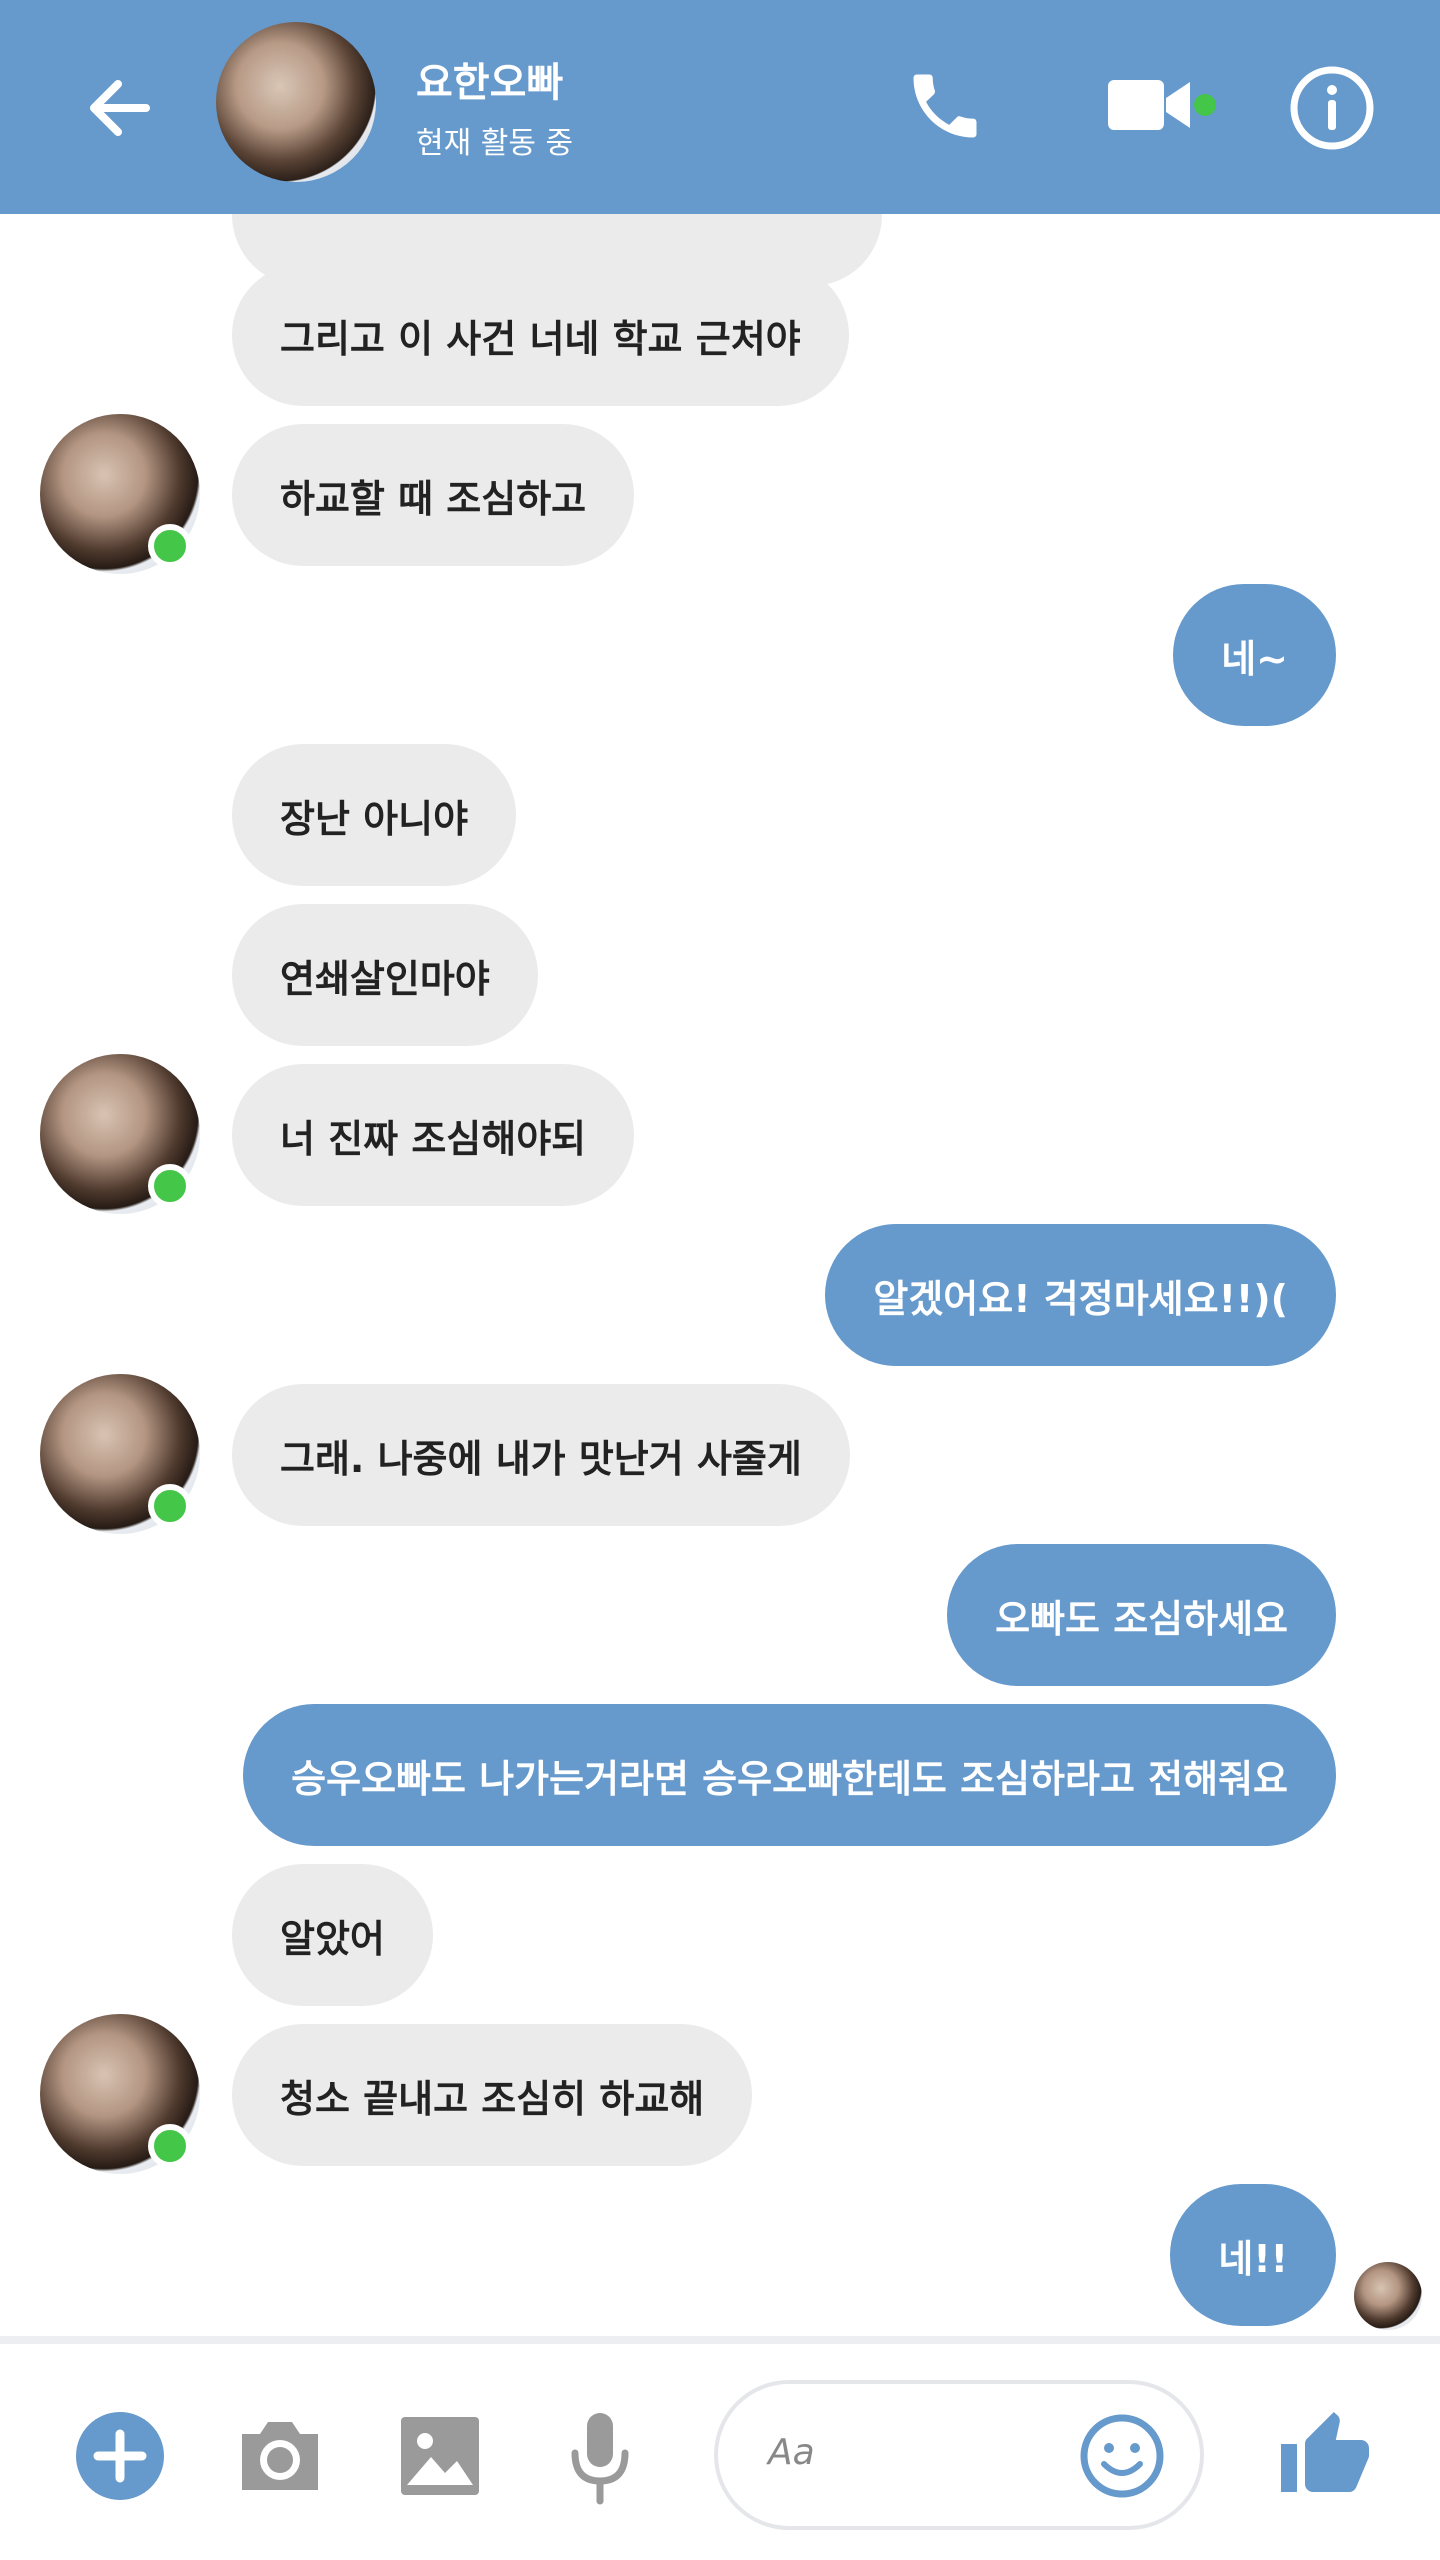  I want to click on image-icon, so click(440, 2456).